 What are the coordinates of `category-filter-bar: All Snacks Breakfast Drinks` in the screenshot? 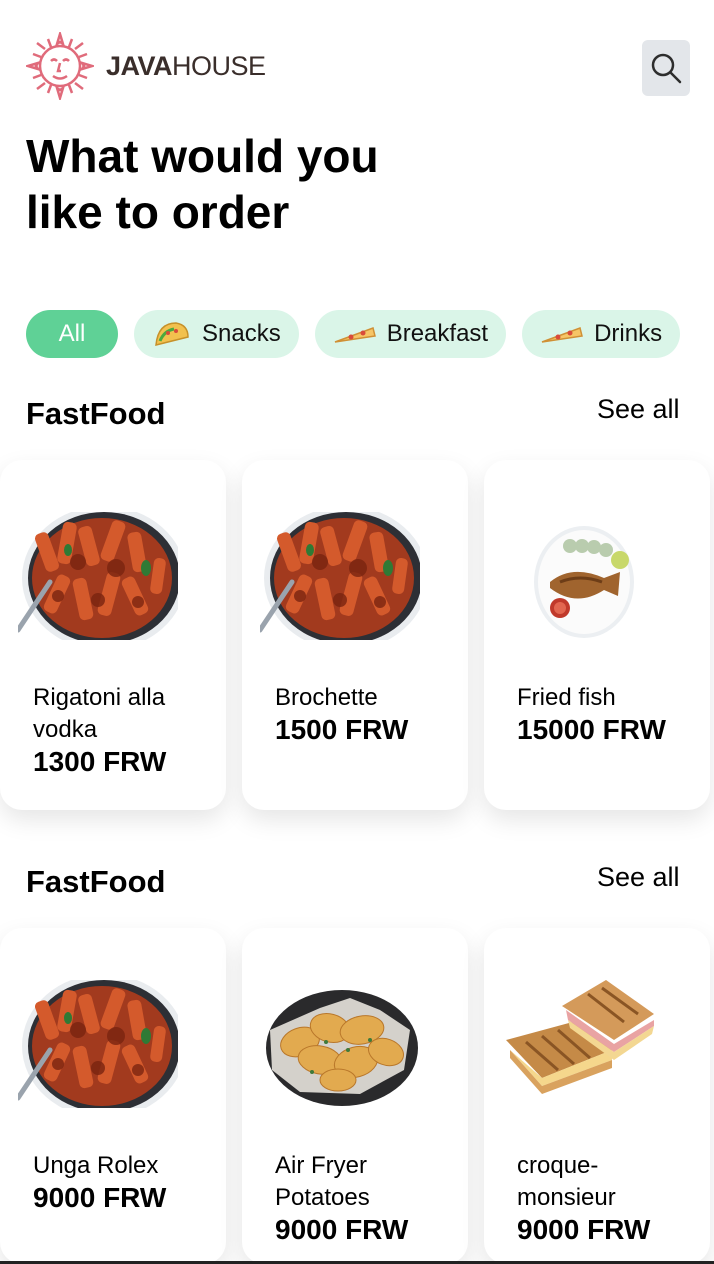 It's located at (361, 334).